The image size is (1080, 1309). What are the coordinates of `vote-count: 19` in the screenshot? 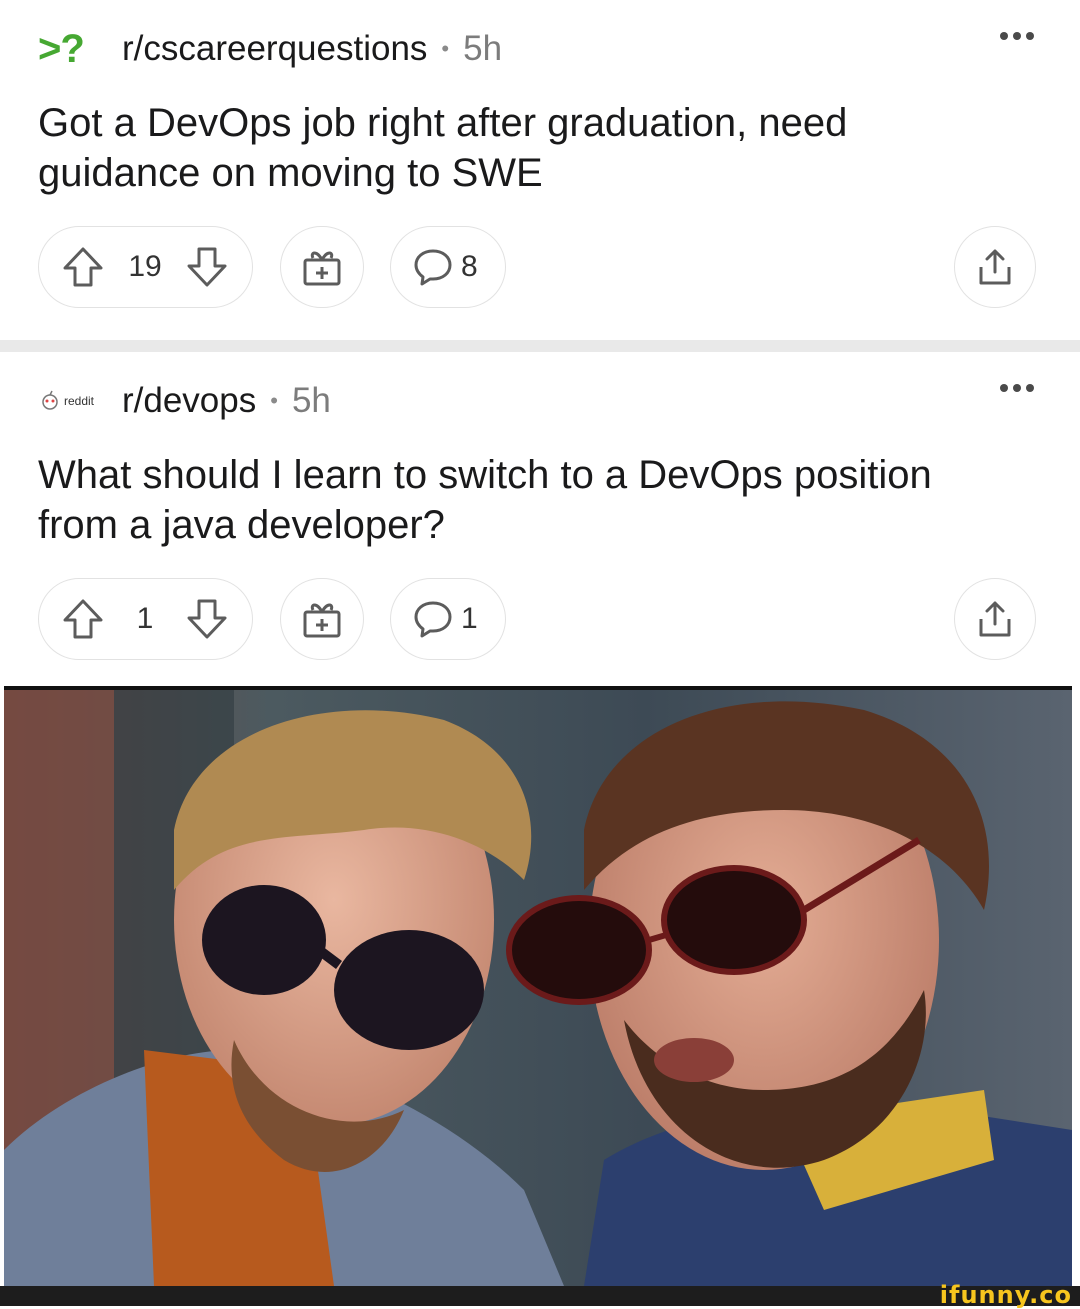 It's located at (145, 266).